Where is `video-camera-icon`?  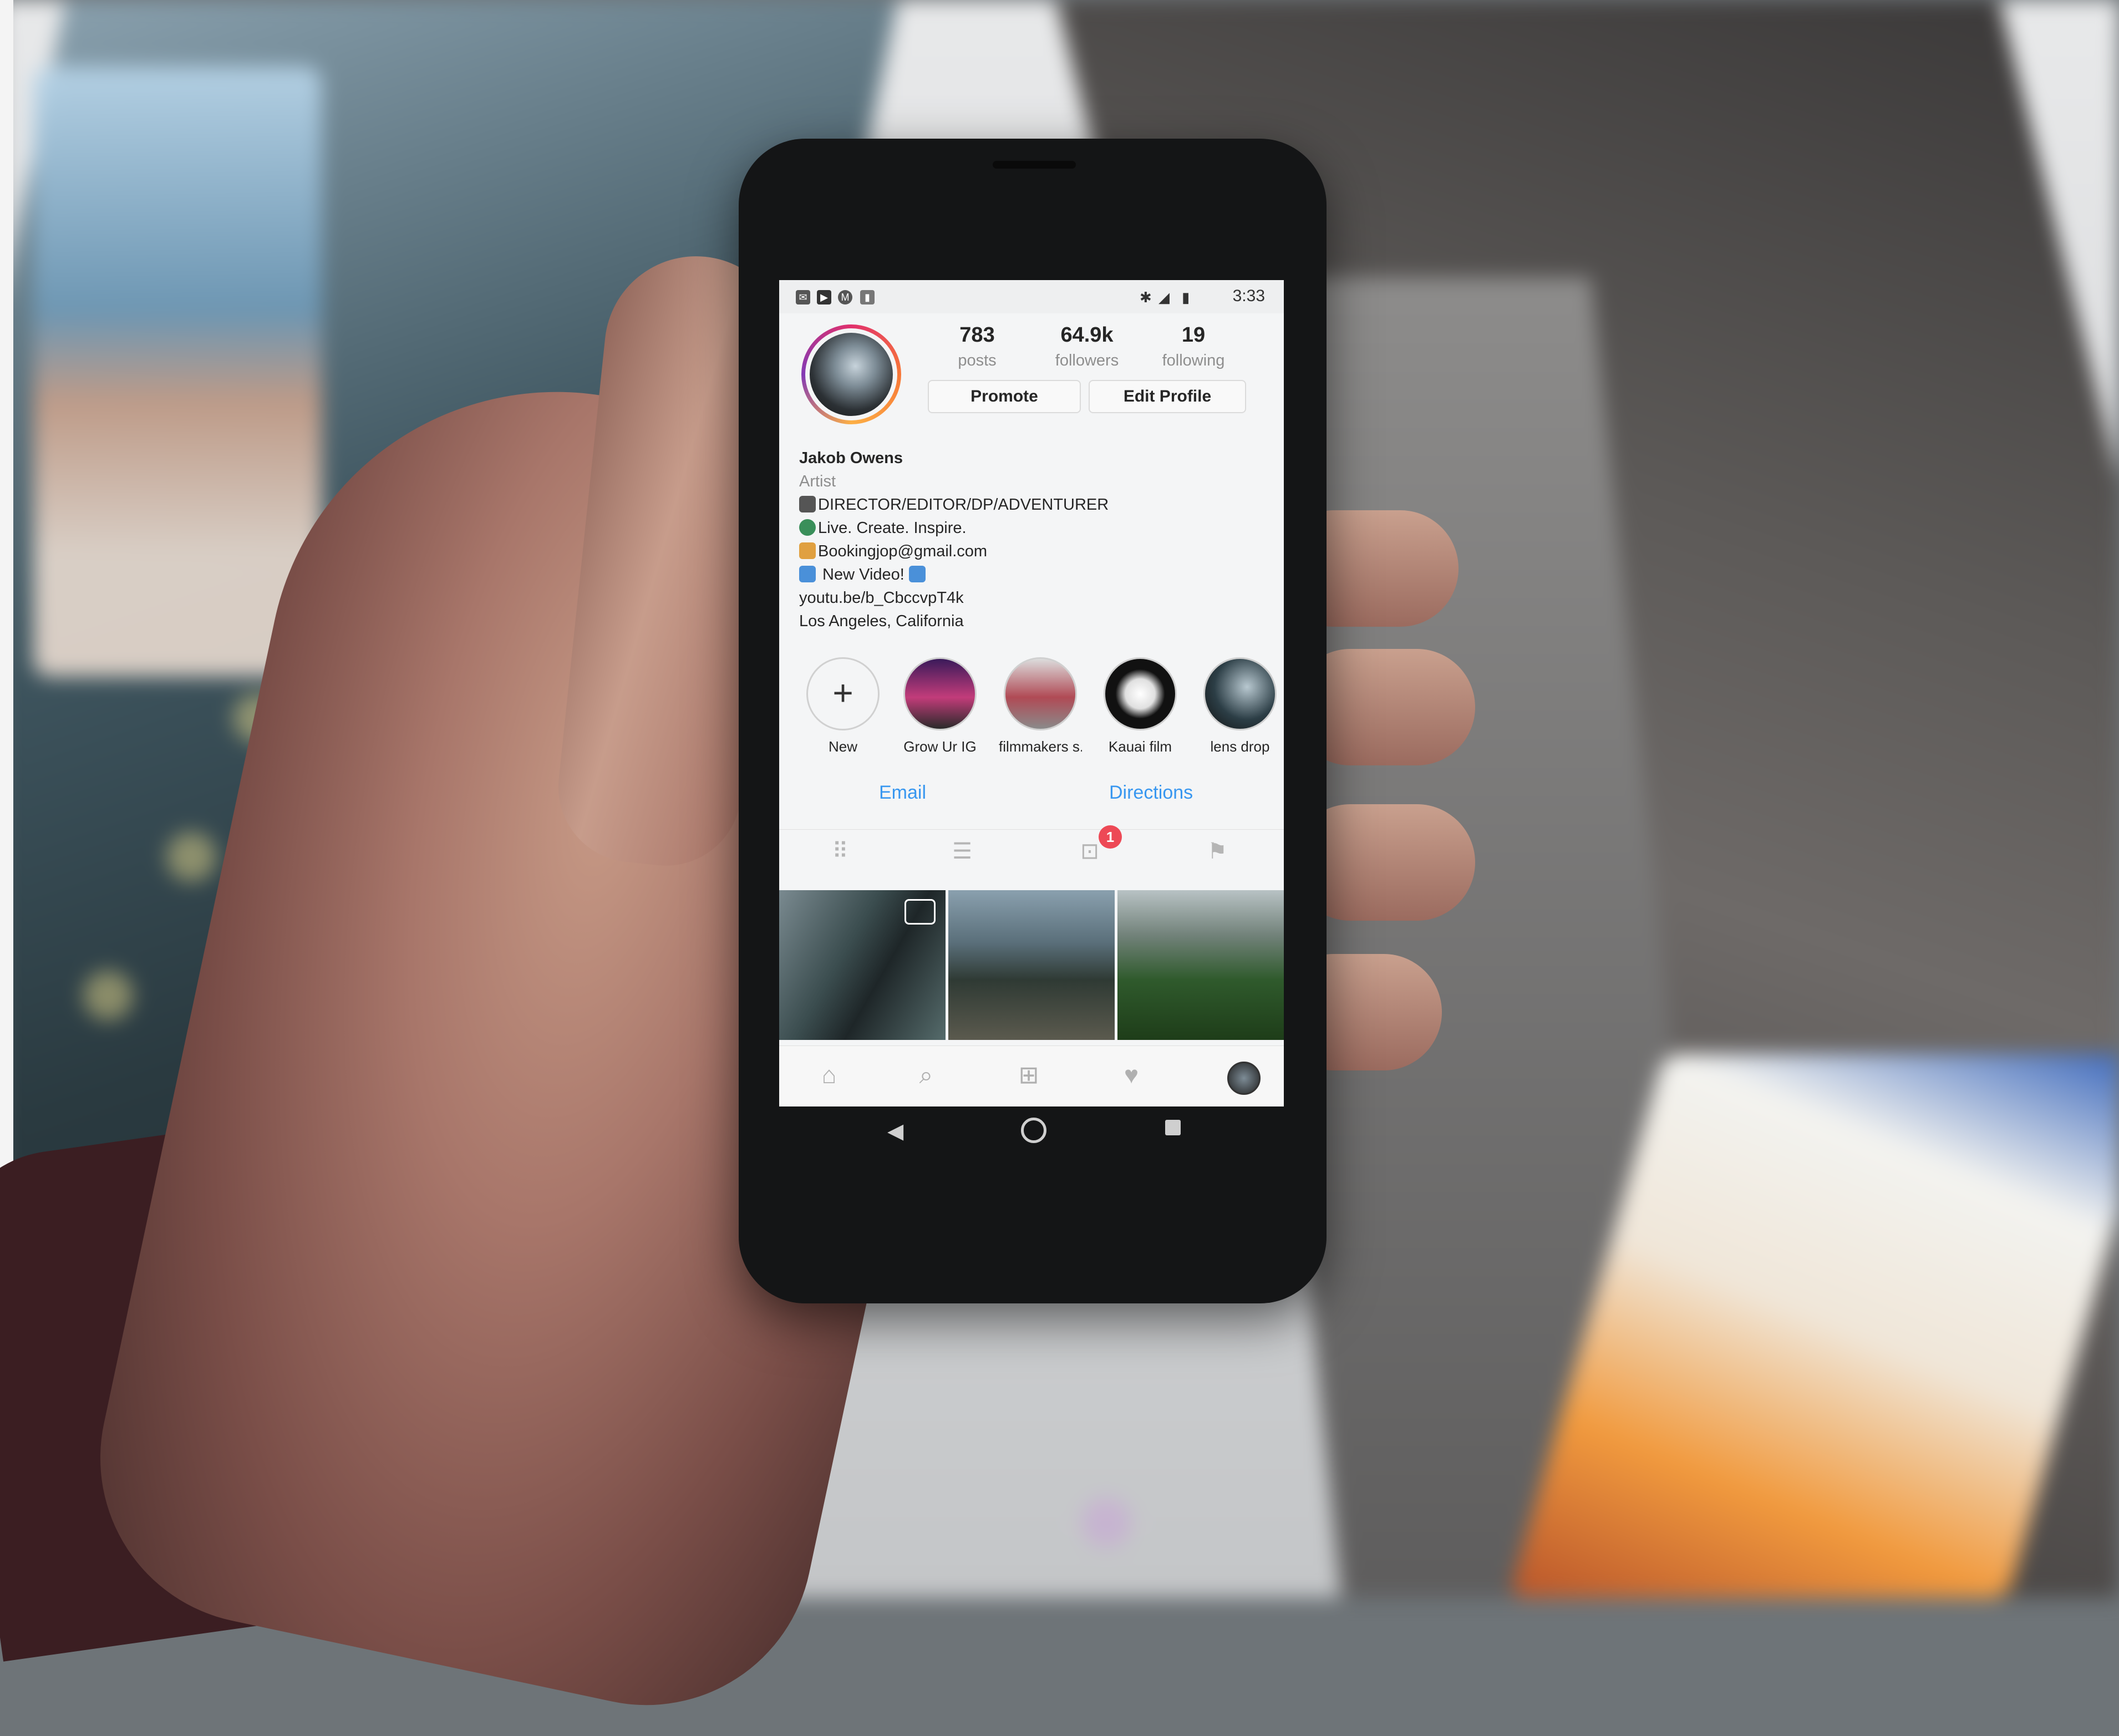
video-camera-icon is located at coordinates (920, 912).